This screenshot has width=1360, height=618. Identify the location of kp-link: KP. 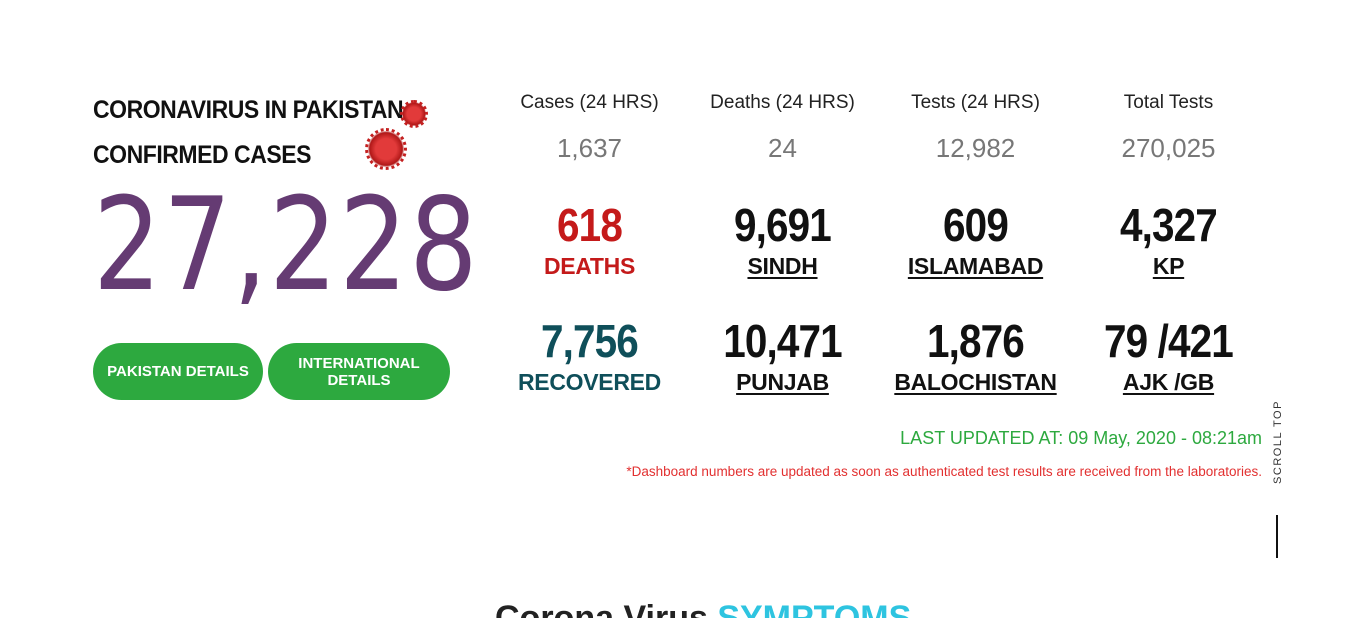
(1168, 266).